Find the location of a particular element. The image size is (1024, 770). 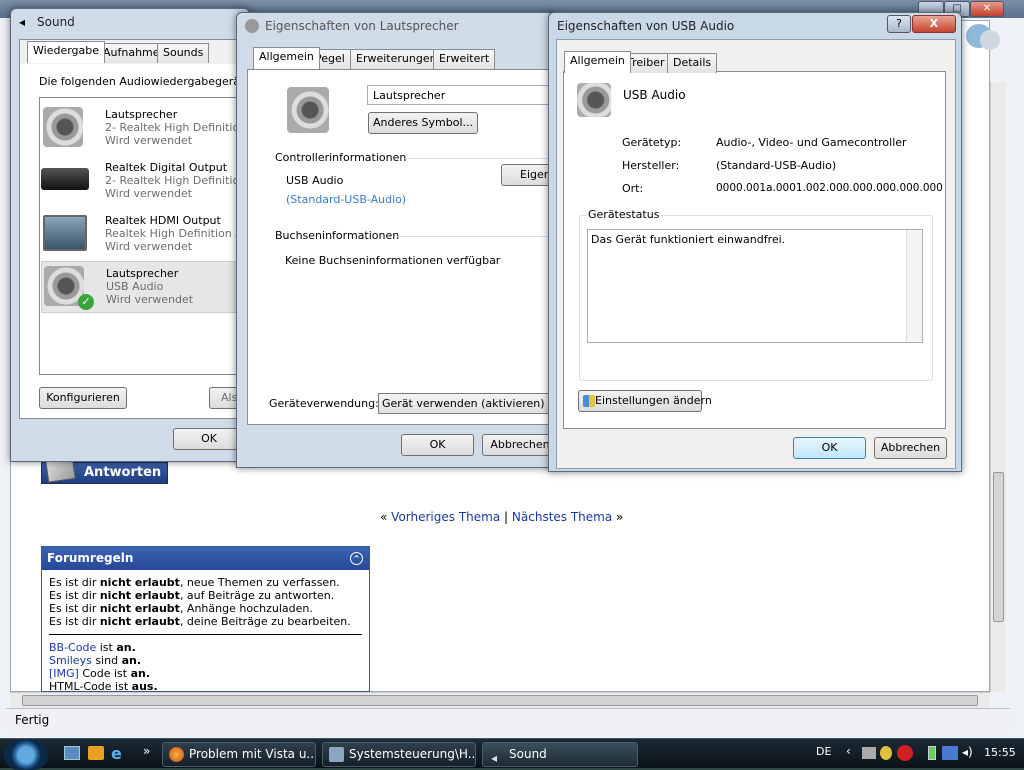

topic-navigation: « Vorheriges Thema | Nächstes Thema » is located at coordinates (501, 517).